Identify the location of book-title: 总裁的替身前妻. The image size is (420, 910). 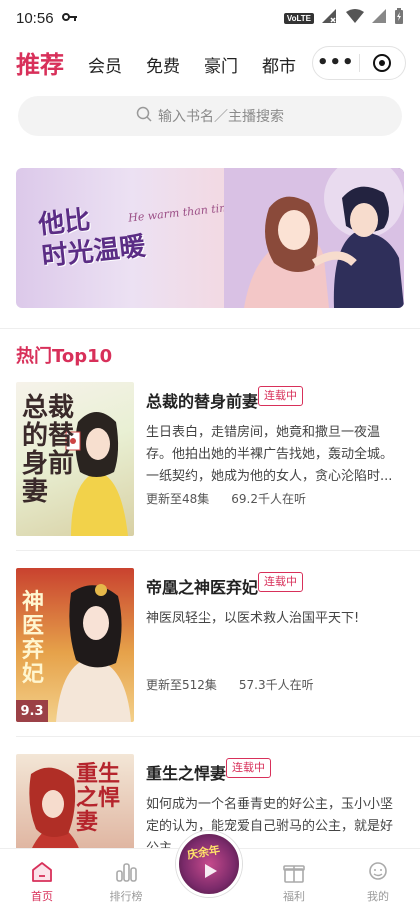
(202, 401).